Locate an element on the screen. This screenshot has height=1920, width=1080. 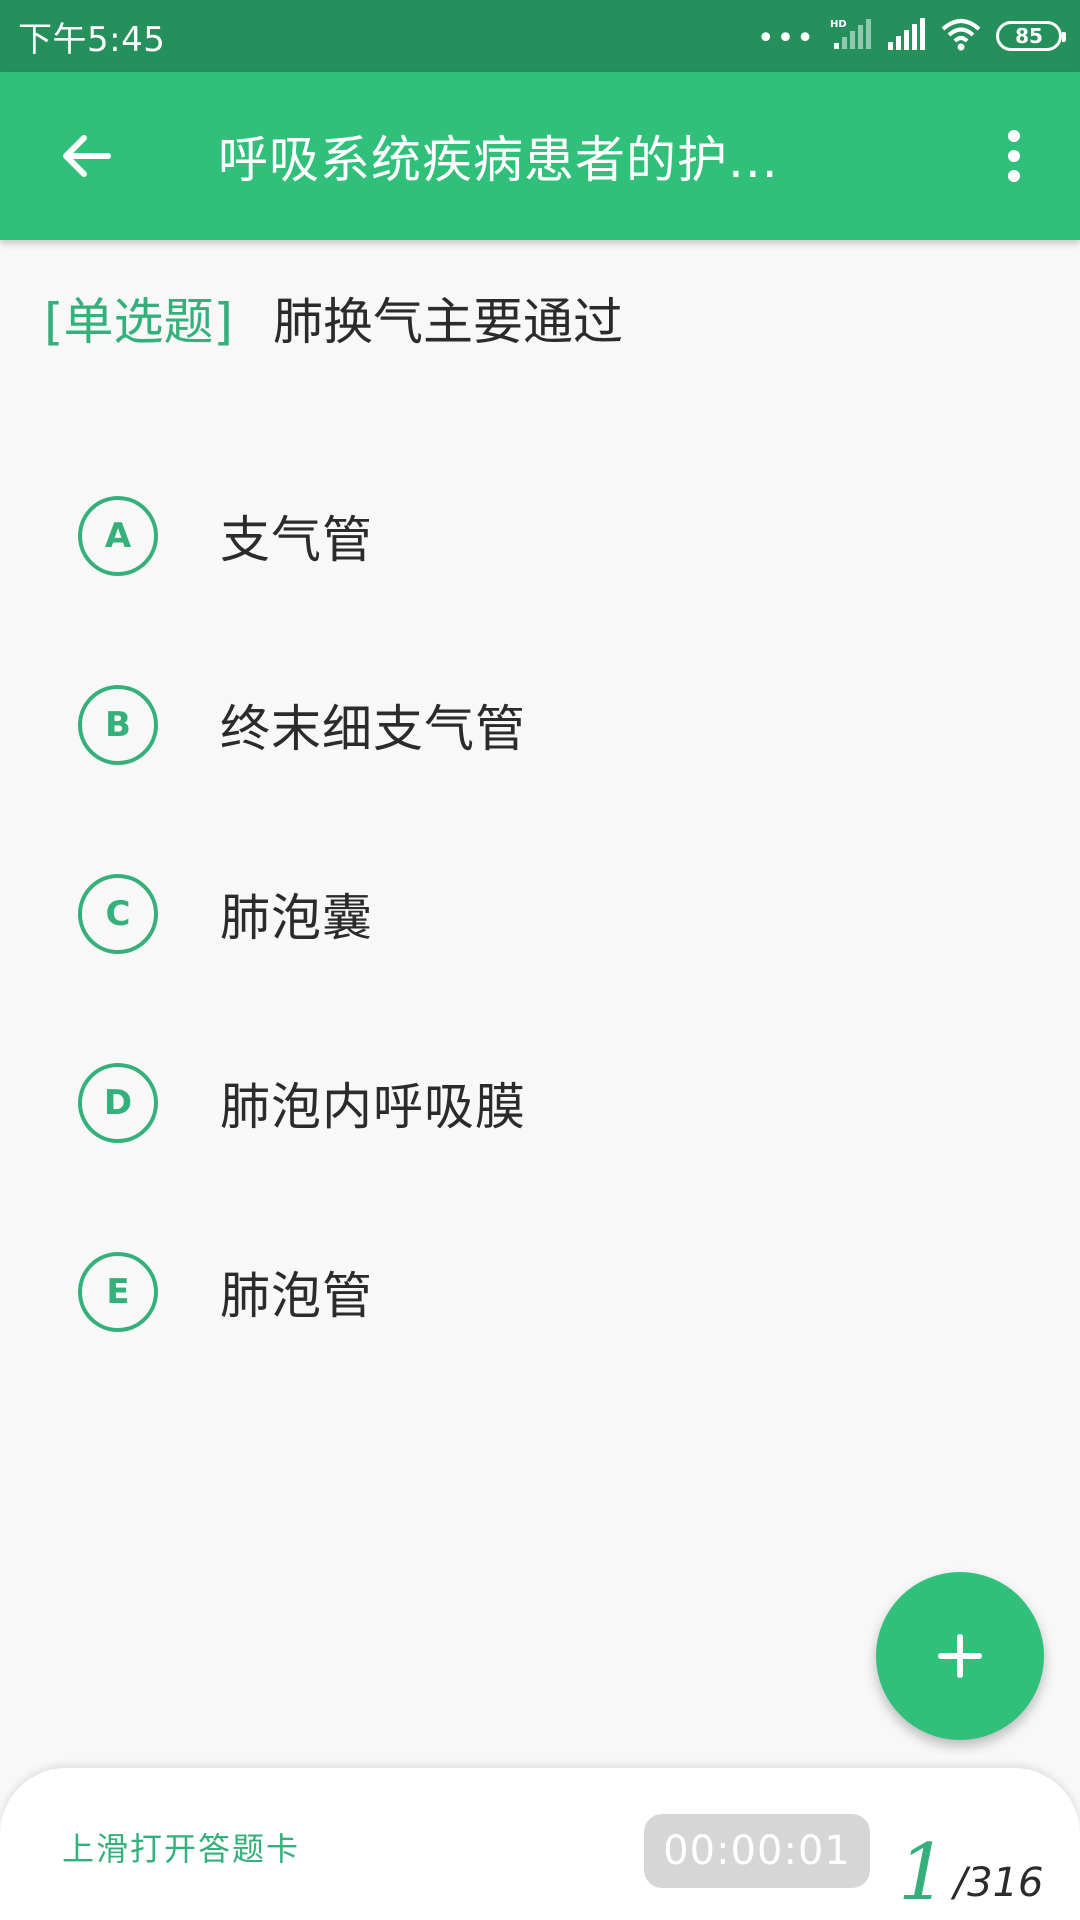
option-letter: B is located at coordinates (118, 725).